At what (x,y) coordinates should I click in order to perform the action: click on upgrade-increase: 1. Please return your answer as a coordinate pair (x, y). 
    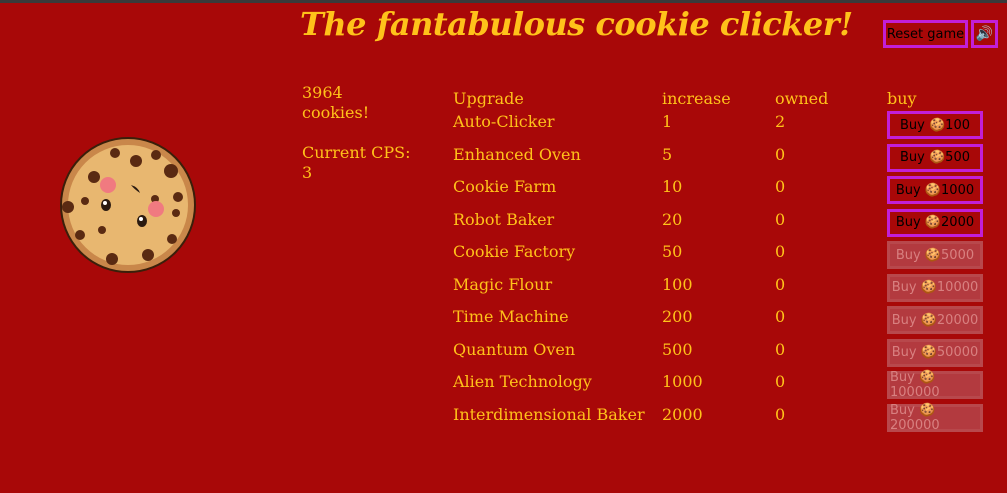
    Looking at the image, I should click on (667, 121).